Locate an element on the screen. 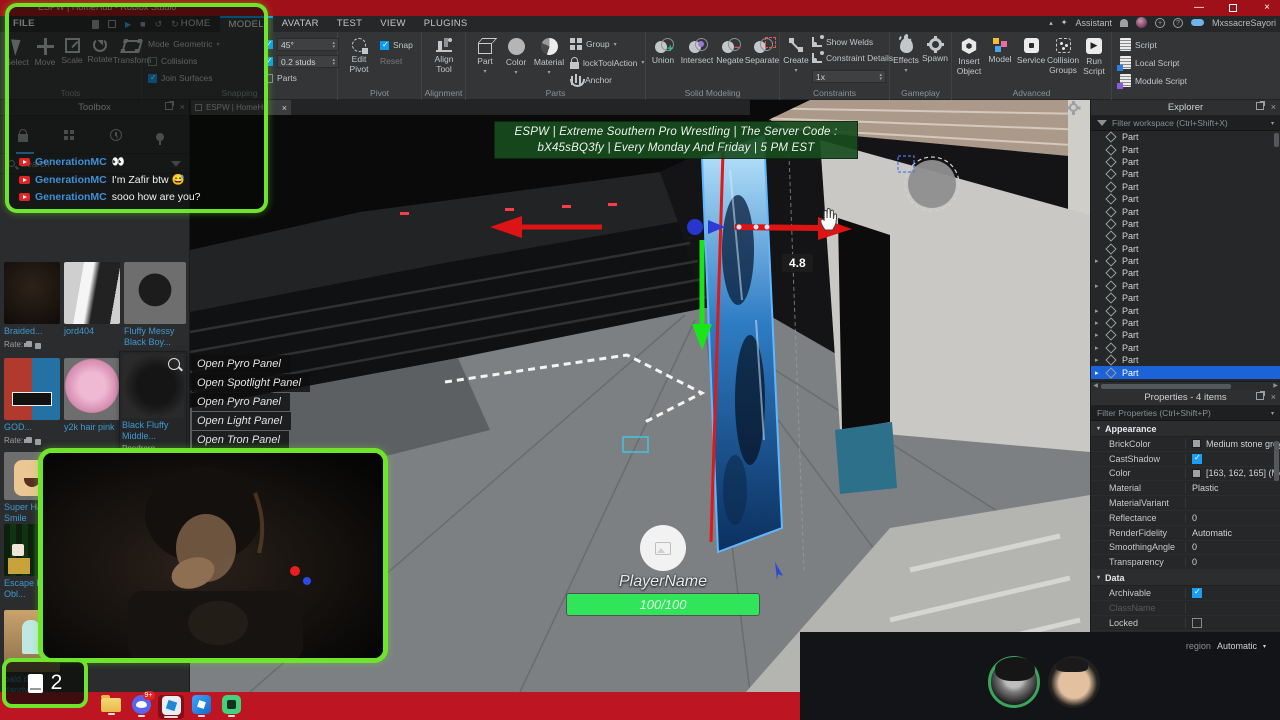 This screenshot has width=1280, height=720. explorer-filter-input: Filter workspace (Ctrl+Shift+X) ▾ is located at coordinates (1185, 123).